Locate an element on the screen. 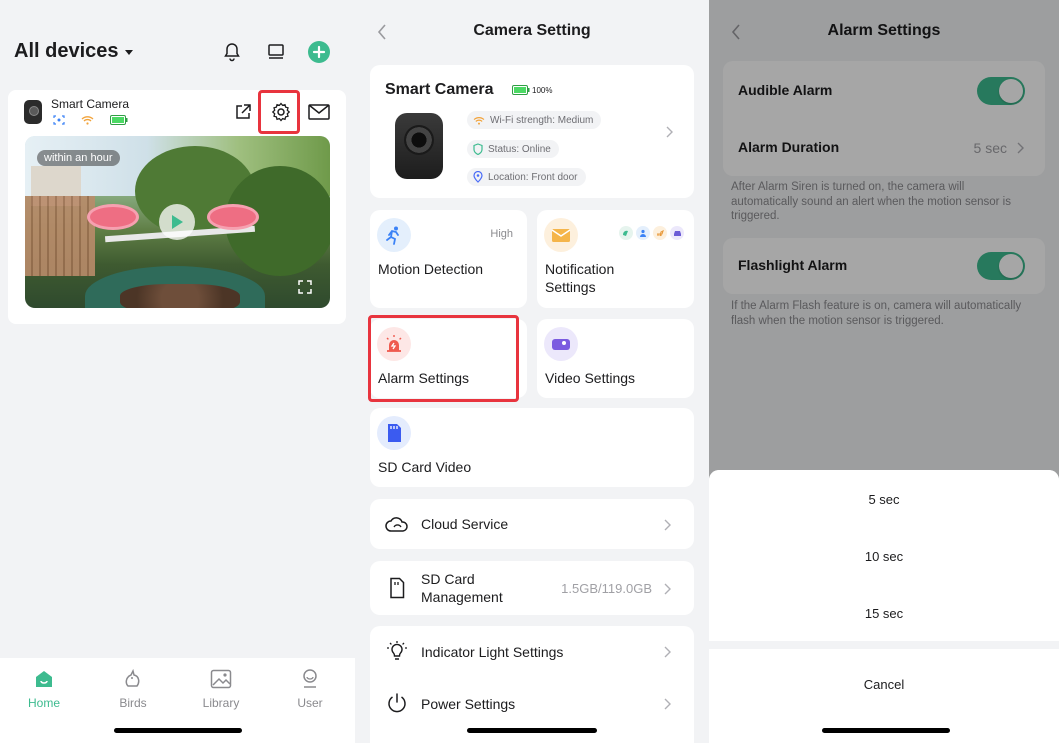 The height and width of the screenshot is (743, 1059). location-pin-icon is located at coordinates (478, 177).